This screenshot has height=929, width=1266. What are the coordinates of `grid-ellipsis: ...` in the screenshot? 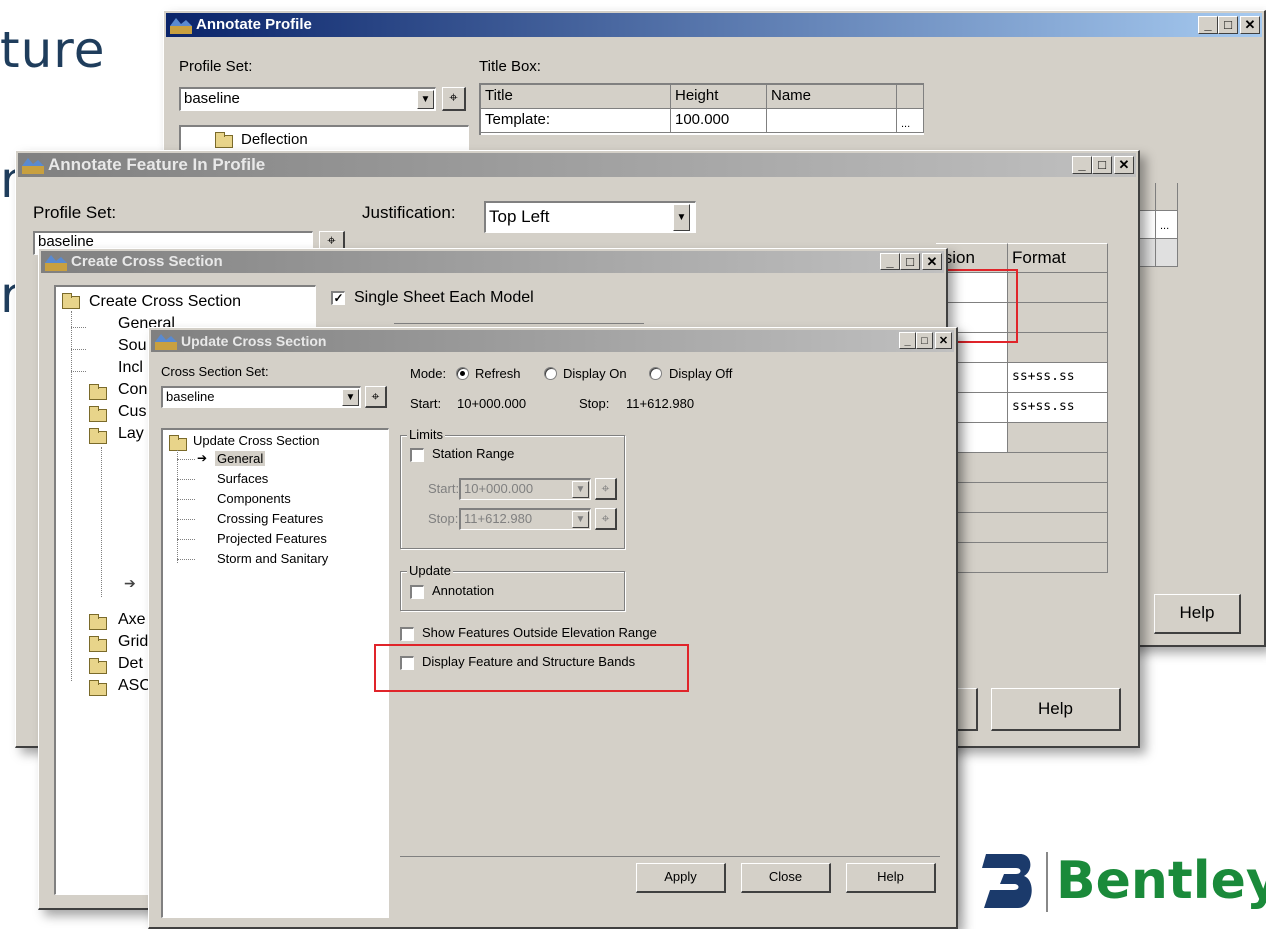 It's located at (1167, 225).